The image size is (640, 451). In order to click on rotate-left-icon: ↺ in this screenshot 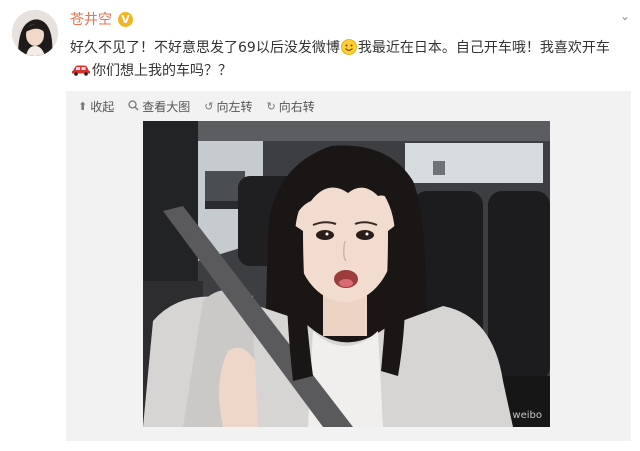, I will do `click(209, 106)`.